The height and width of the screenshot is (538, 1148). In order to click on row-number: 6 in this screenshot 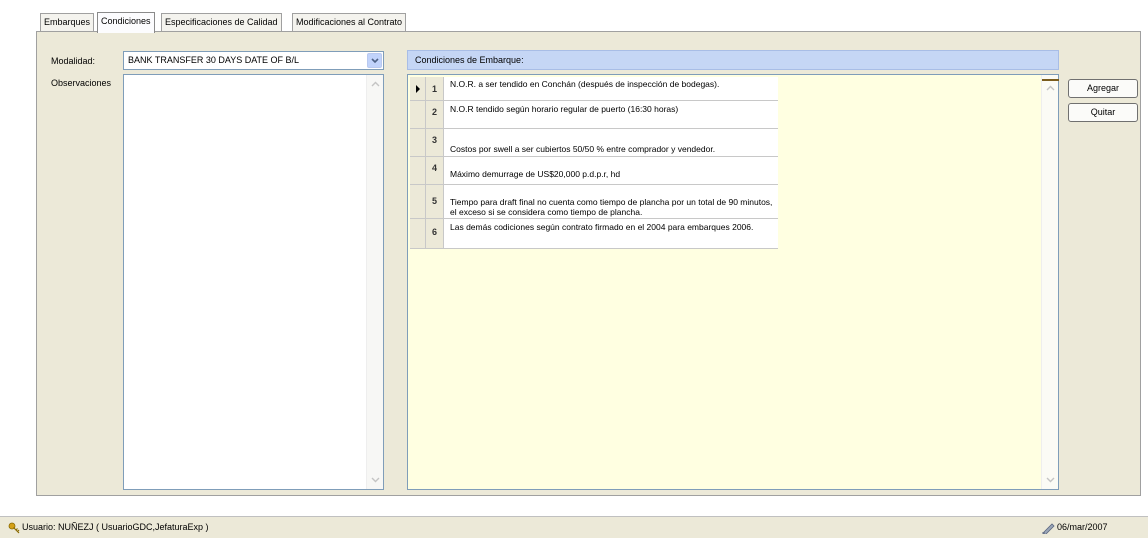, I will do `click(435, 233)`.